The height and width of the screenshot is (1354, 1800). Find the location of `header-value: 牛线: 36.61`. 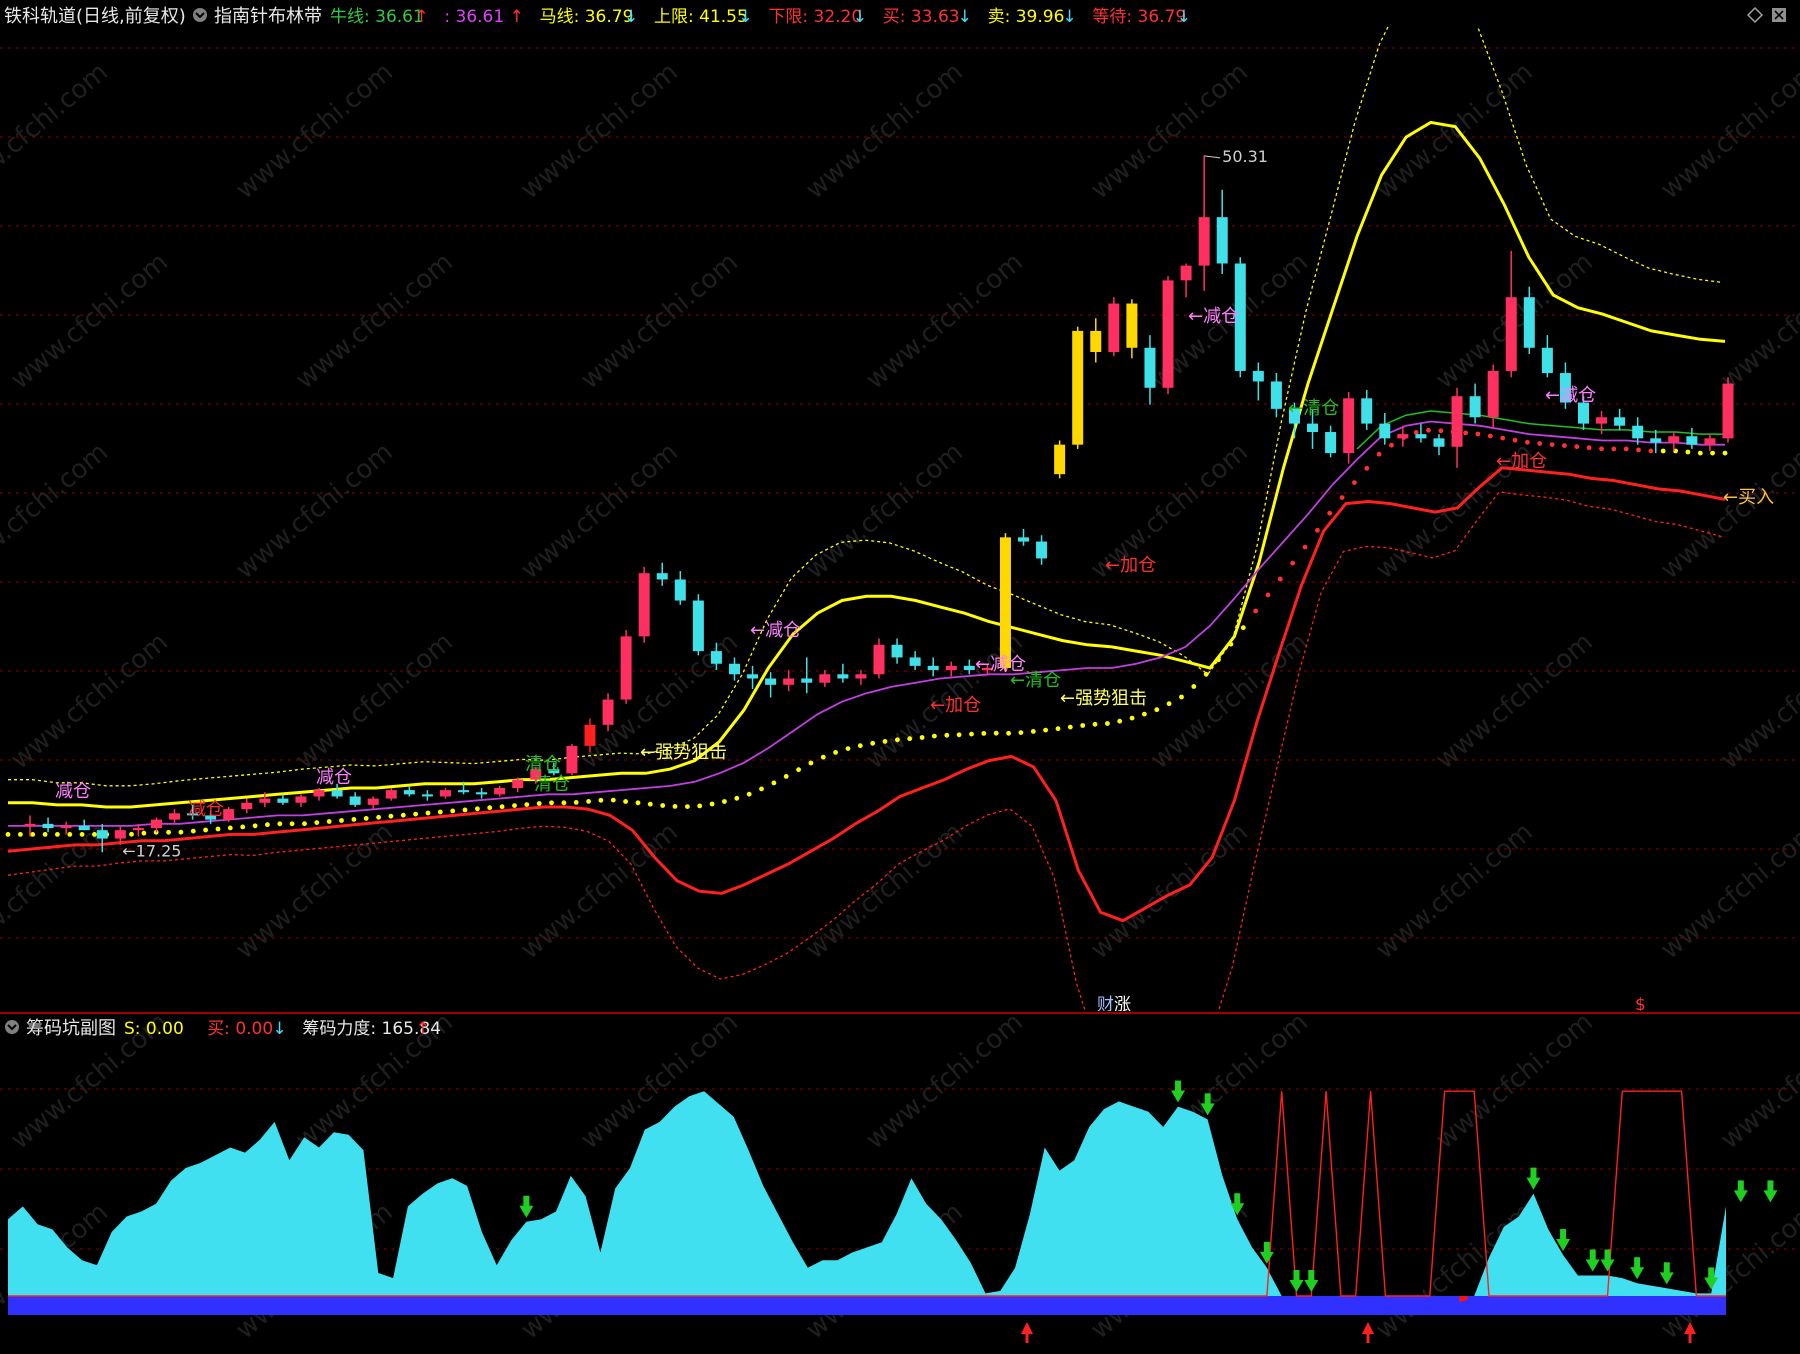

header-value: 牛线: 36.61 is located at coordinates (377, 17).